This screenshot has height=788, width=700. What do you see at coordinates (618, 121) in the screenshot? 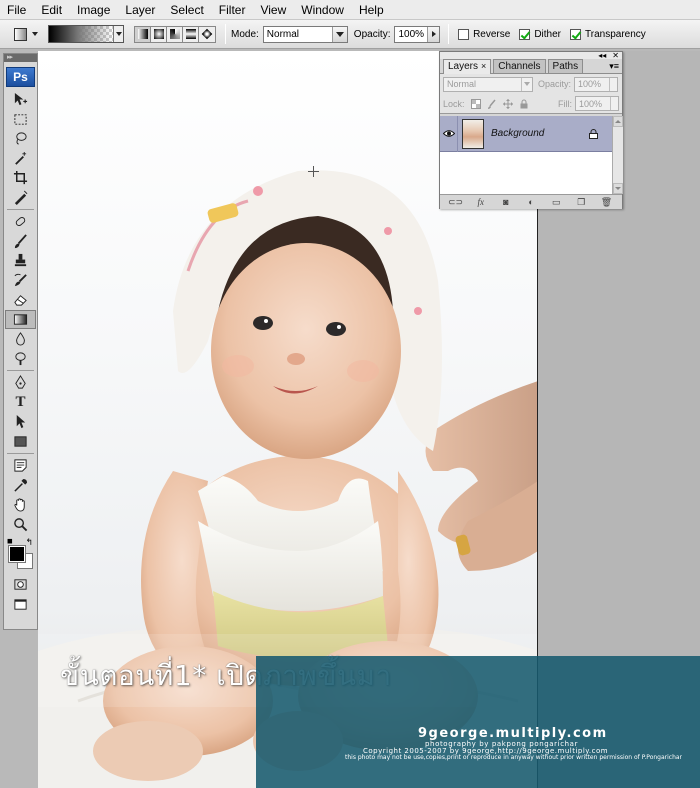
I see `scroll-up-icon` at bounding box center [618, 121].